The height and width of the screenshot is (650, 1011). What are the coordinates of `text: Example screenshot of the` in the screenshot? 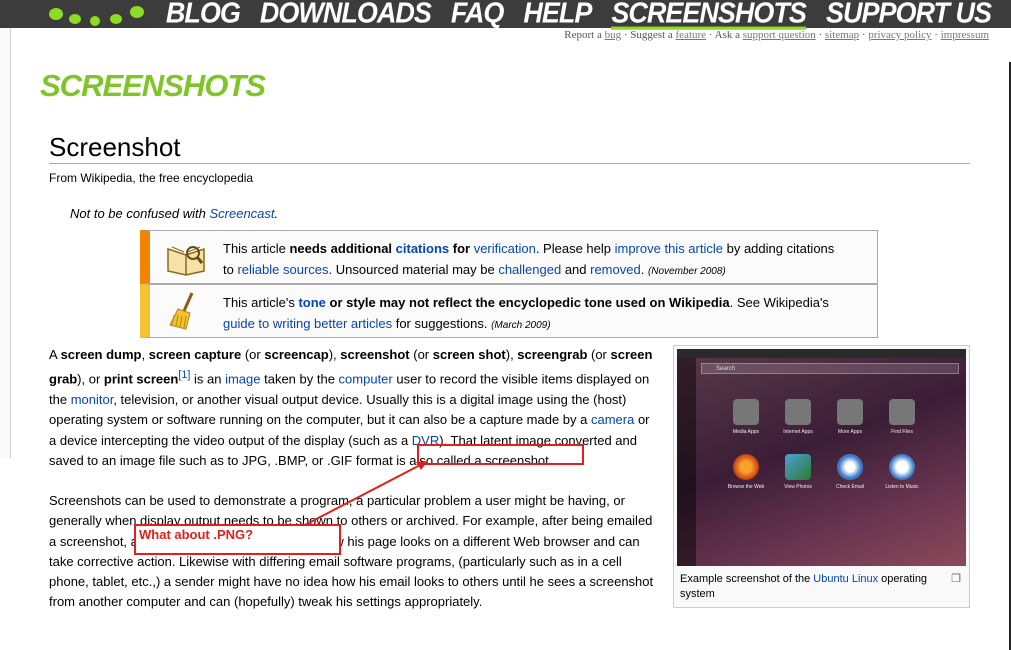 It's located at (747, 579).